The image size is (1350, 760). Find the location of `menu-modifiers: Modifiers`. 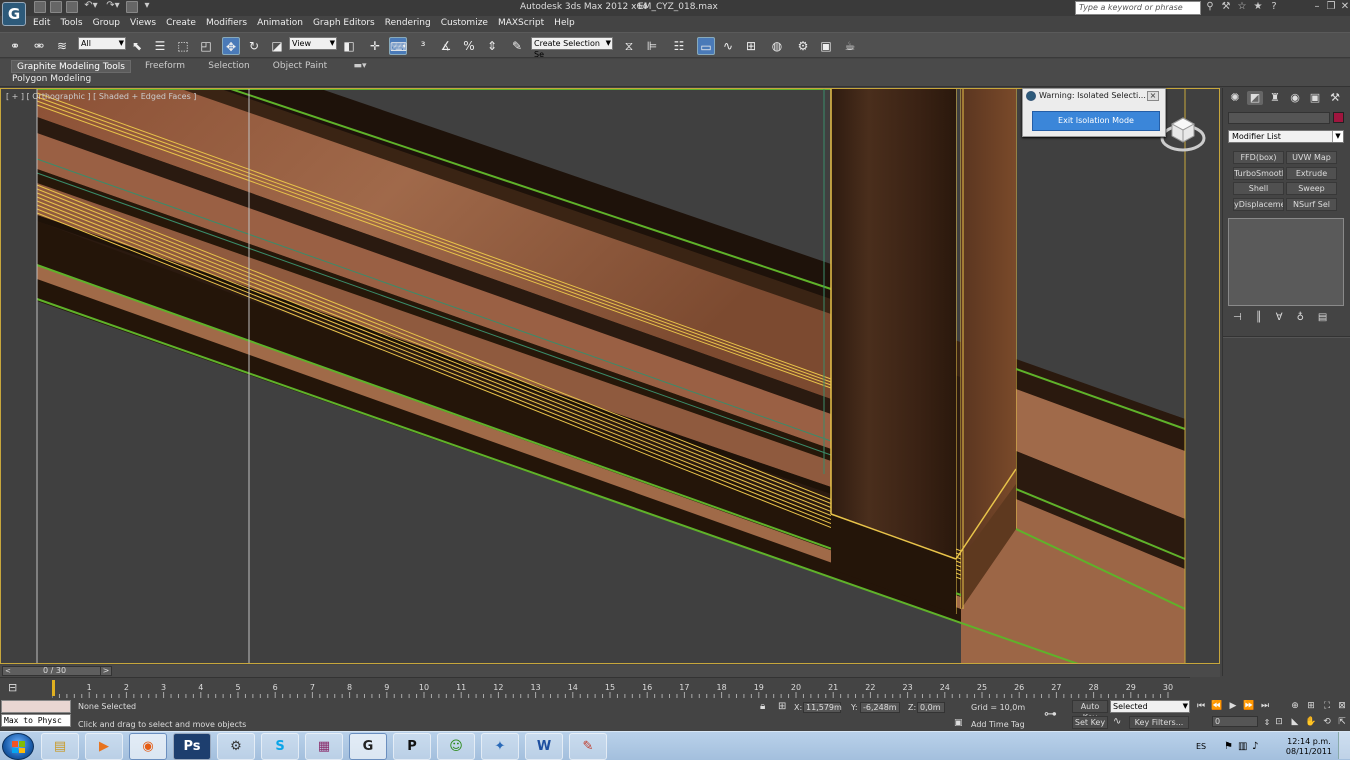

menu-modifiers: Modifiers is located at coordinates (226, 24).